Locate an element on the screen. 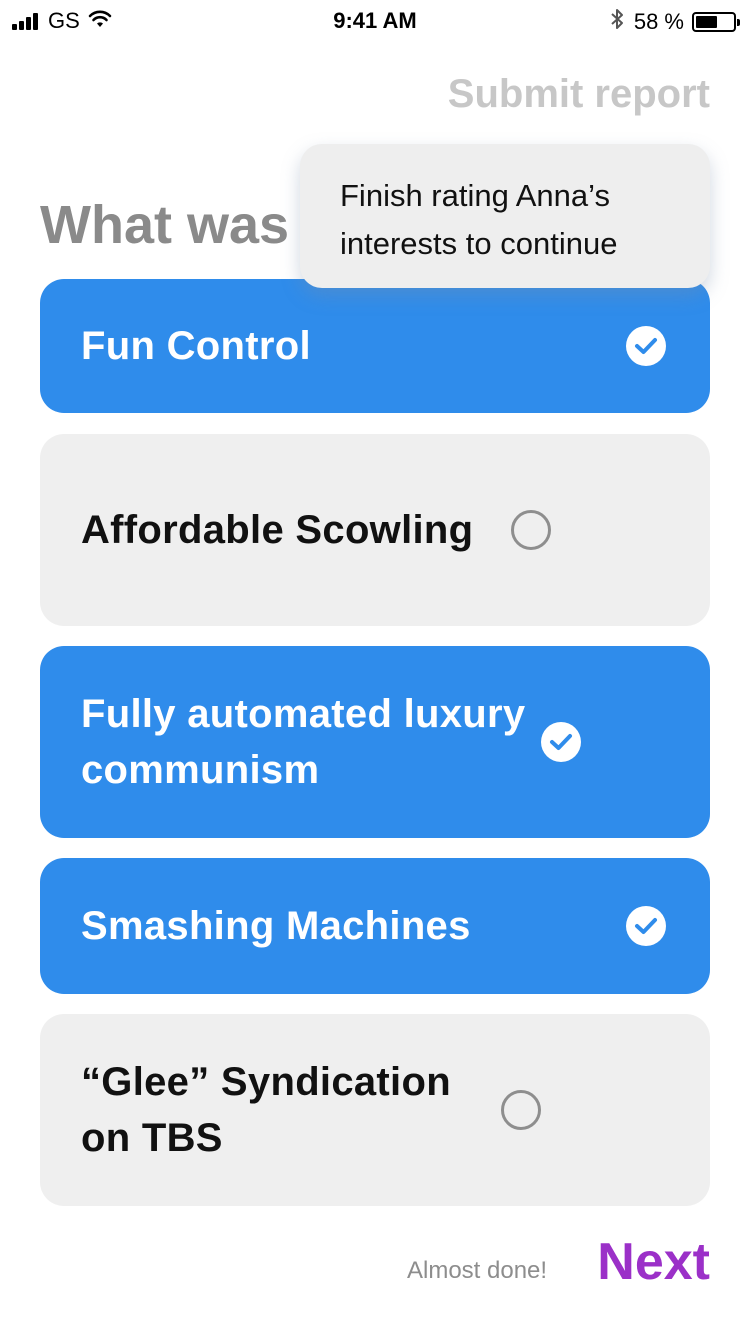 Image resolution: width=750 pixels, height=1334 pixels. option-glee-syndication: “Glee” Syndication on TBS is located at coordinates (375, 1110).